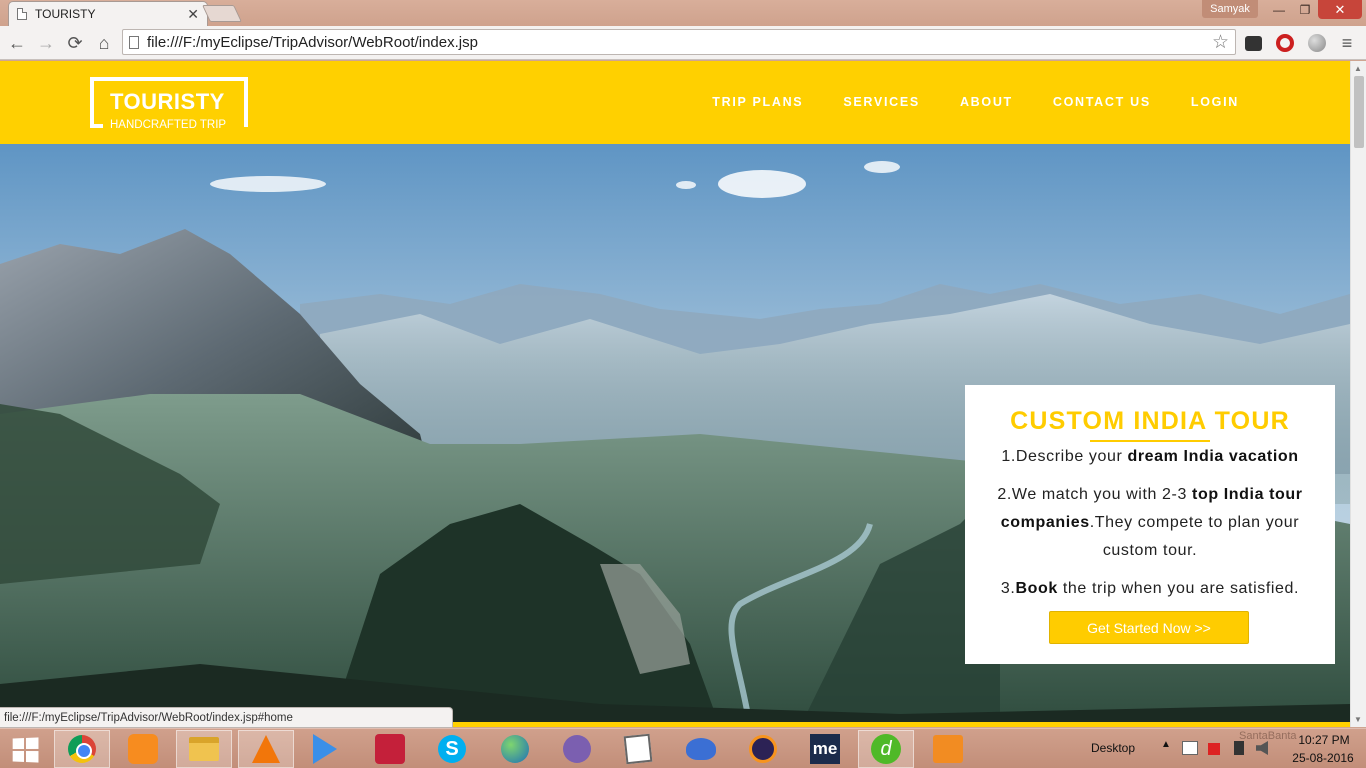 The height and width of the screenshot is (768, 1366). What do you see at coordinates (1194, 536) in the screenshot?
I see `step-2-suffix: .They compete to plan your custom tour.` at bounding box center [1194, 536].